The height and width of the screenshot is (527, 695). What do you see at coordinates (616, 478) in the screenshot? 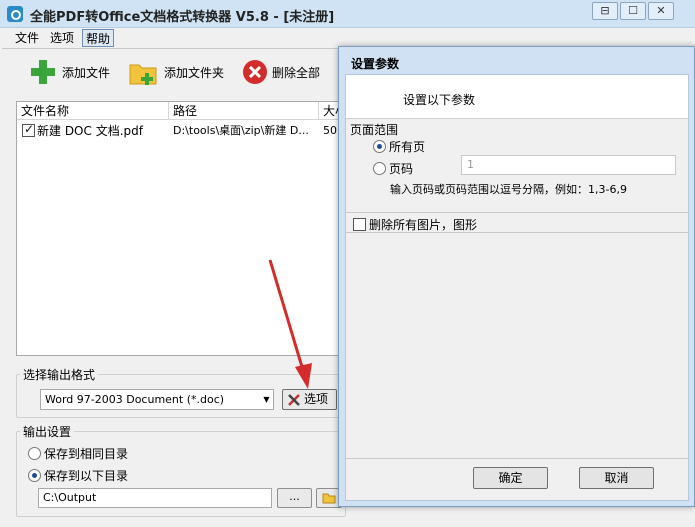
I see `cancel-button: 取消` at bounding box center [616, 478].